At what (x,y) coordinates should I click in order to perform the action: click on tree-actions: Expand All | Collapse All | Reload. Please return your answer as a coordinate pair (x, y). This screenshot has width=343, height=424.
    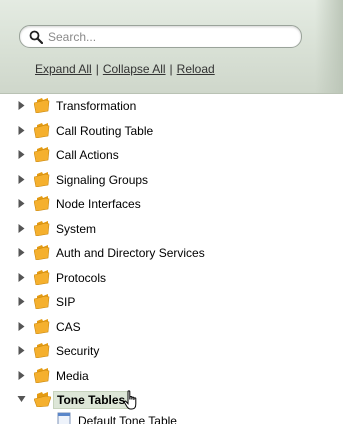
    Looking at the image, I should click on (125, 70).